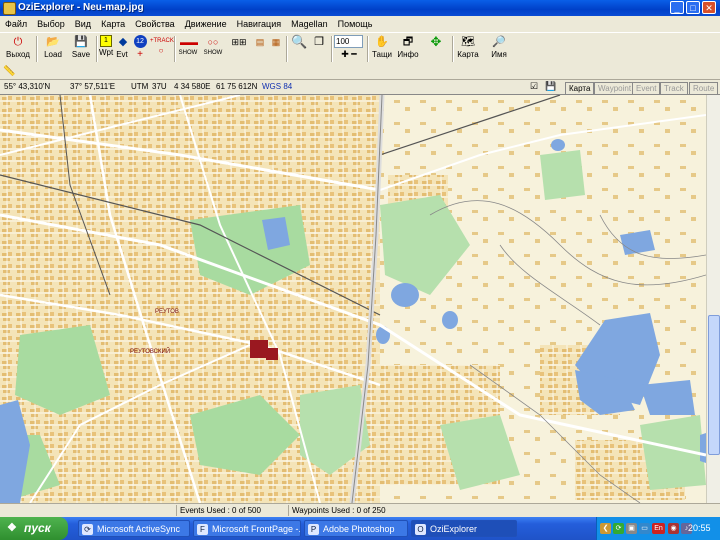  Describe the element at coordinates (167, 312) in the screenshot. I see `map-label-reutov: РЕУТОВ` at that location.